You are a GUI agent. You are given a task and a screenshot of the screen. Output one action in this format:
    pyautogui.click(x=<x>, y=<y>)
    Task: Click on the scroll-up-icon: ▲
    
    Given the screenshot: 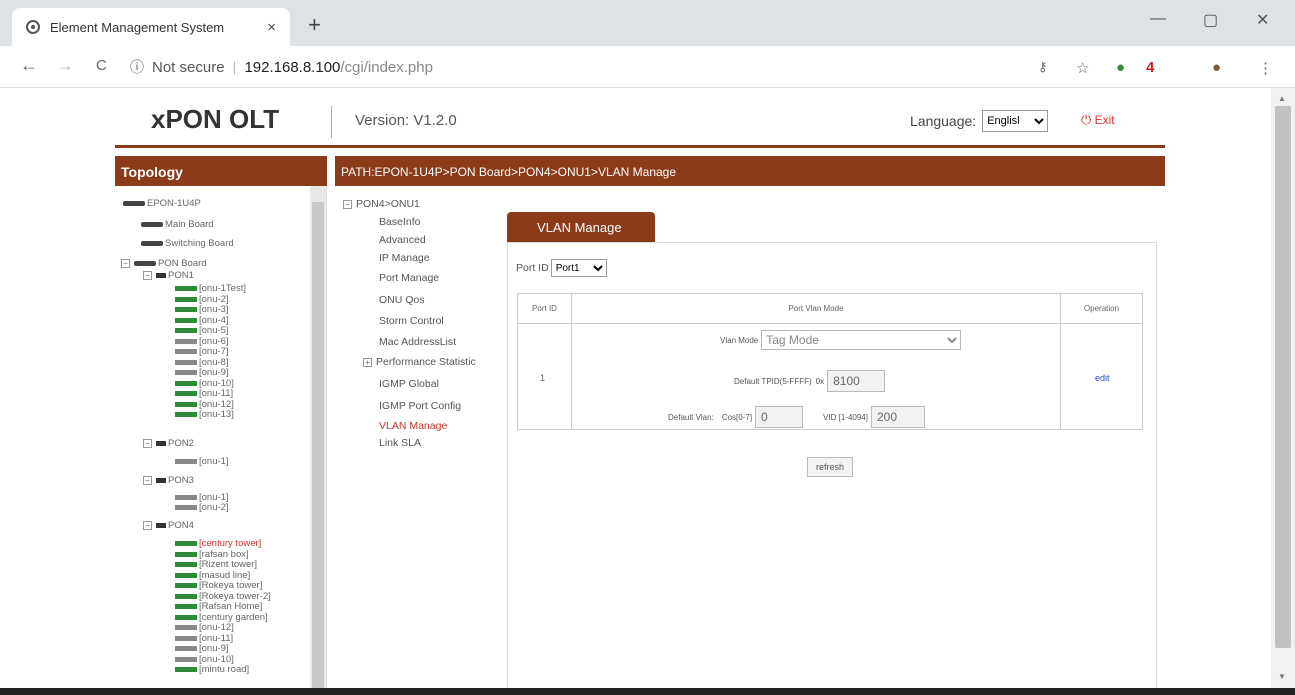 What is the action you would take?
    pyautogui.click(x=1282, y=98)
    